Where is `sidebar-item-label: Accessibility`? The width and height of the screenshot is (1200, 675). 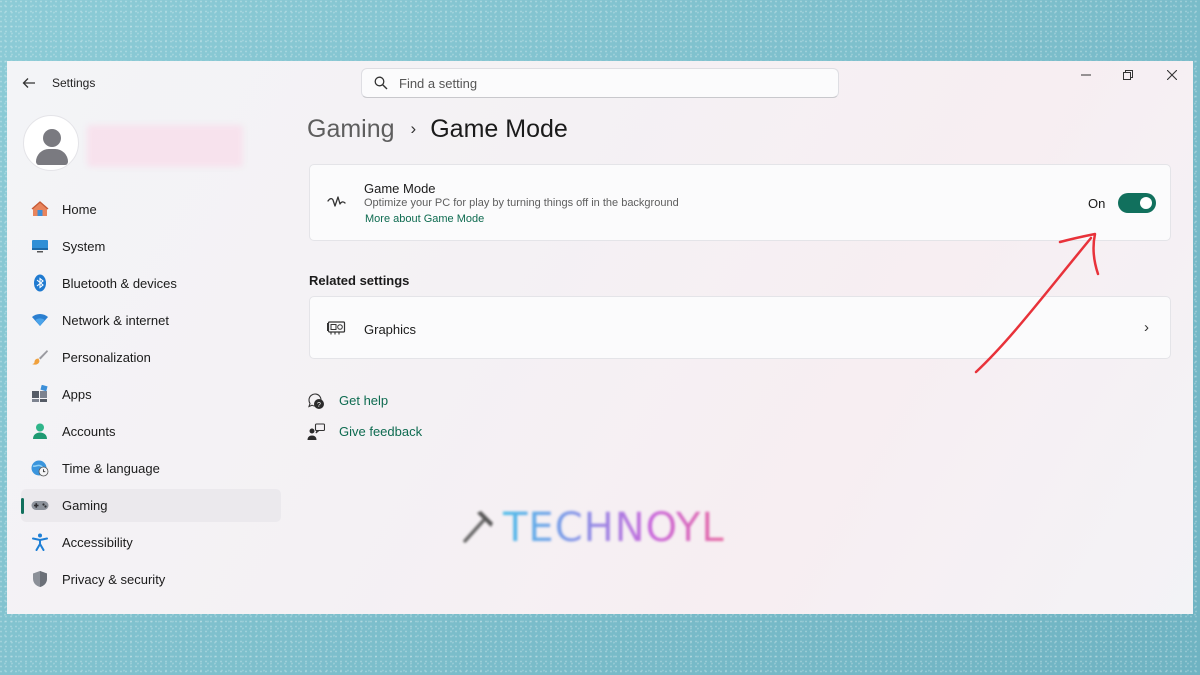
sidebar-item-label: Accessibility is located at coordinates (97, 542).